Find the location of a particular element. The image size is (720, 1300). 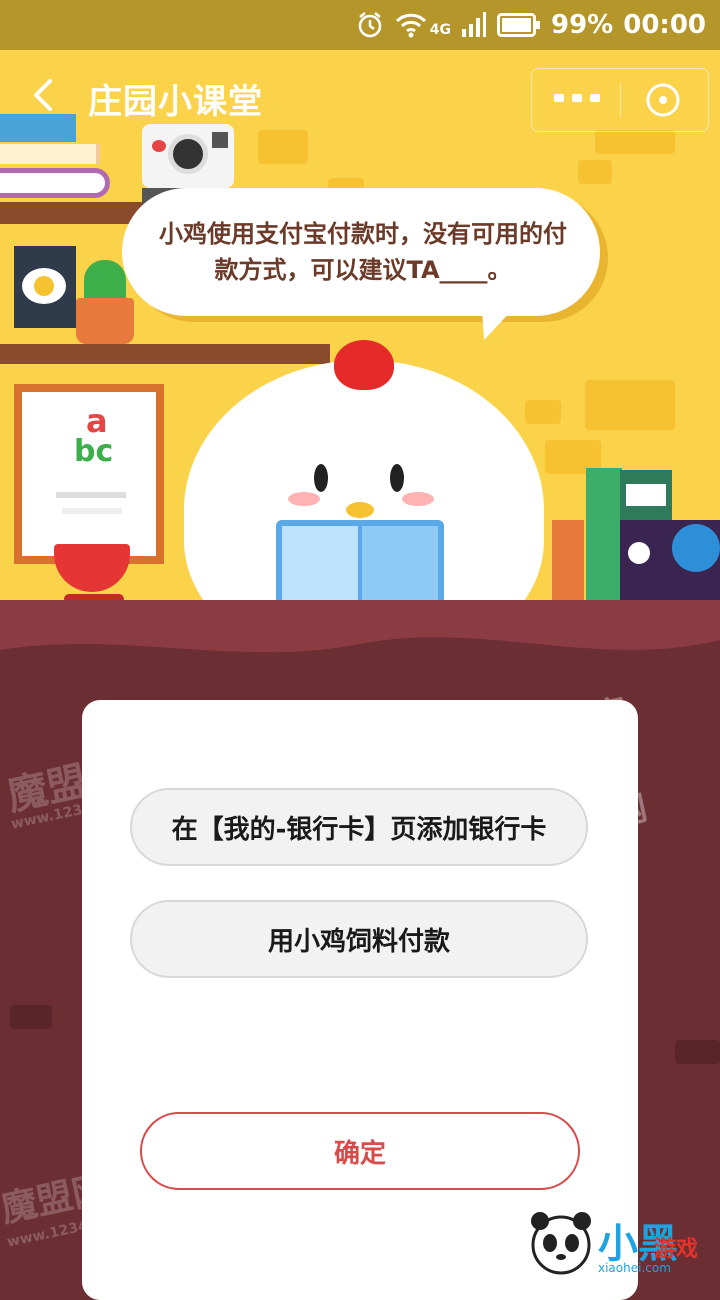

wifi-icon is located at coordinates (410, 25).